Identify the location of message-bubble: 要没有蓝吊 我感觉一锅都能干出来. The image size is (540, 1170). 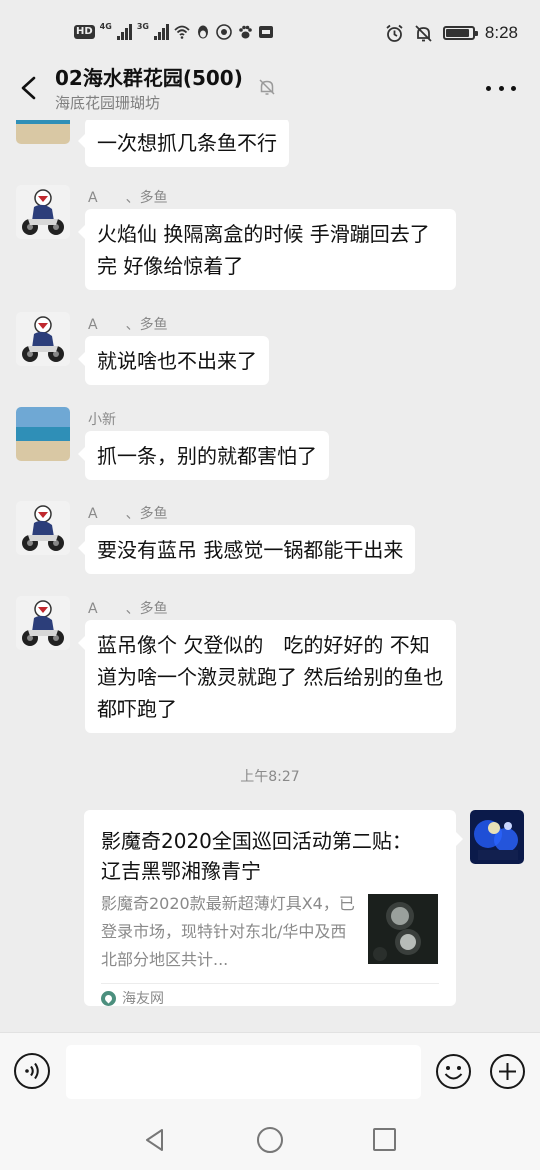
(246, 549).